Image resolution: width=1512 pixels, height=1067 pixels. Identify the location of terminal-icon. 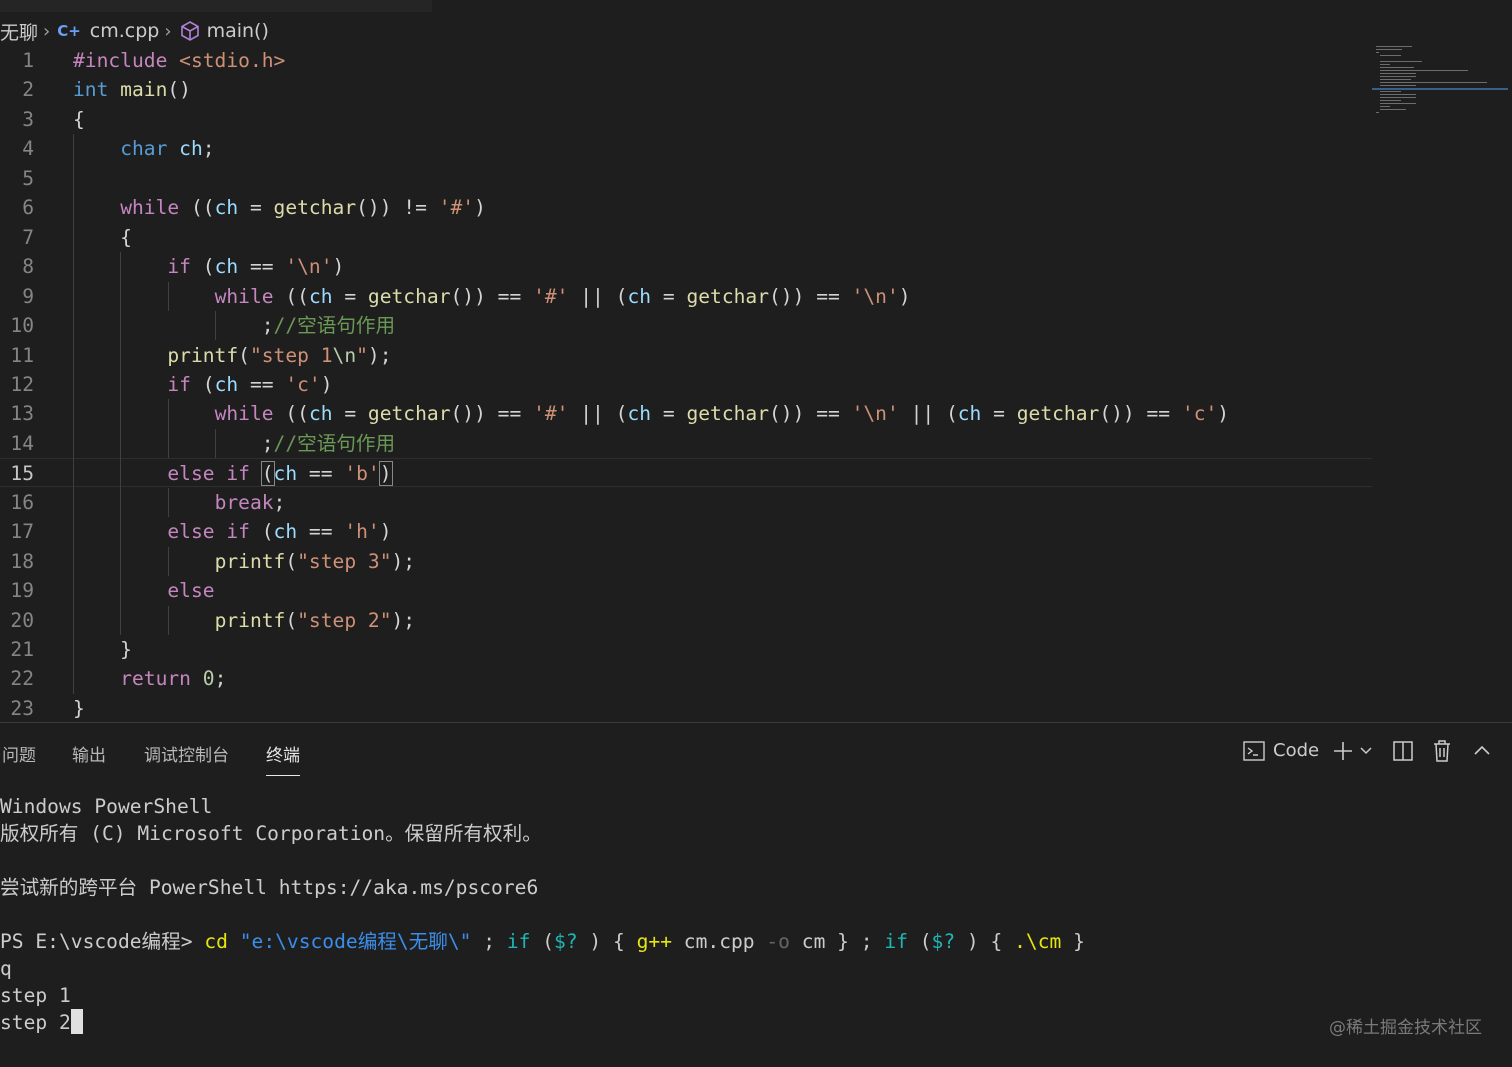
(1254, 751).